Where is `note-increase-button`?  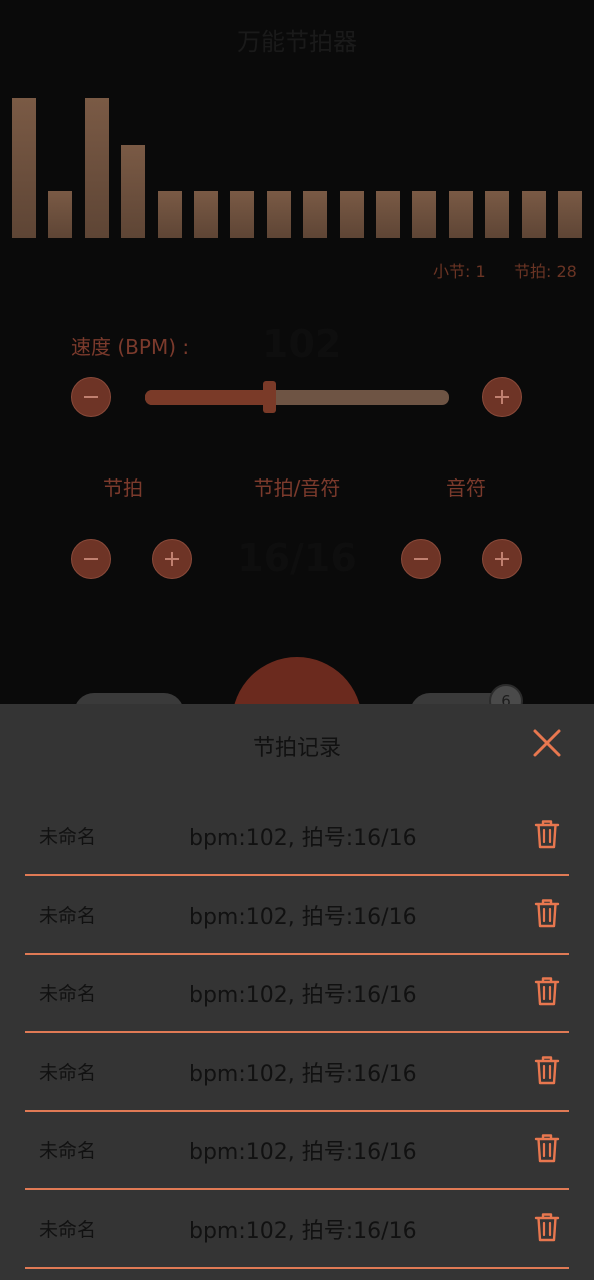 note-increase-button is located at coordinates (502, 559).